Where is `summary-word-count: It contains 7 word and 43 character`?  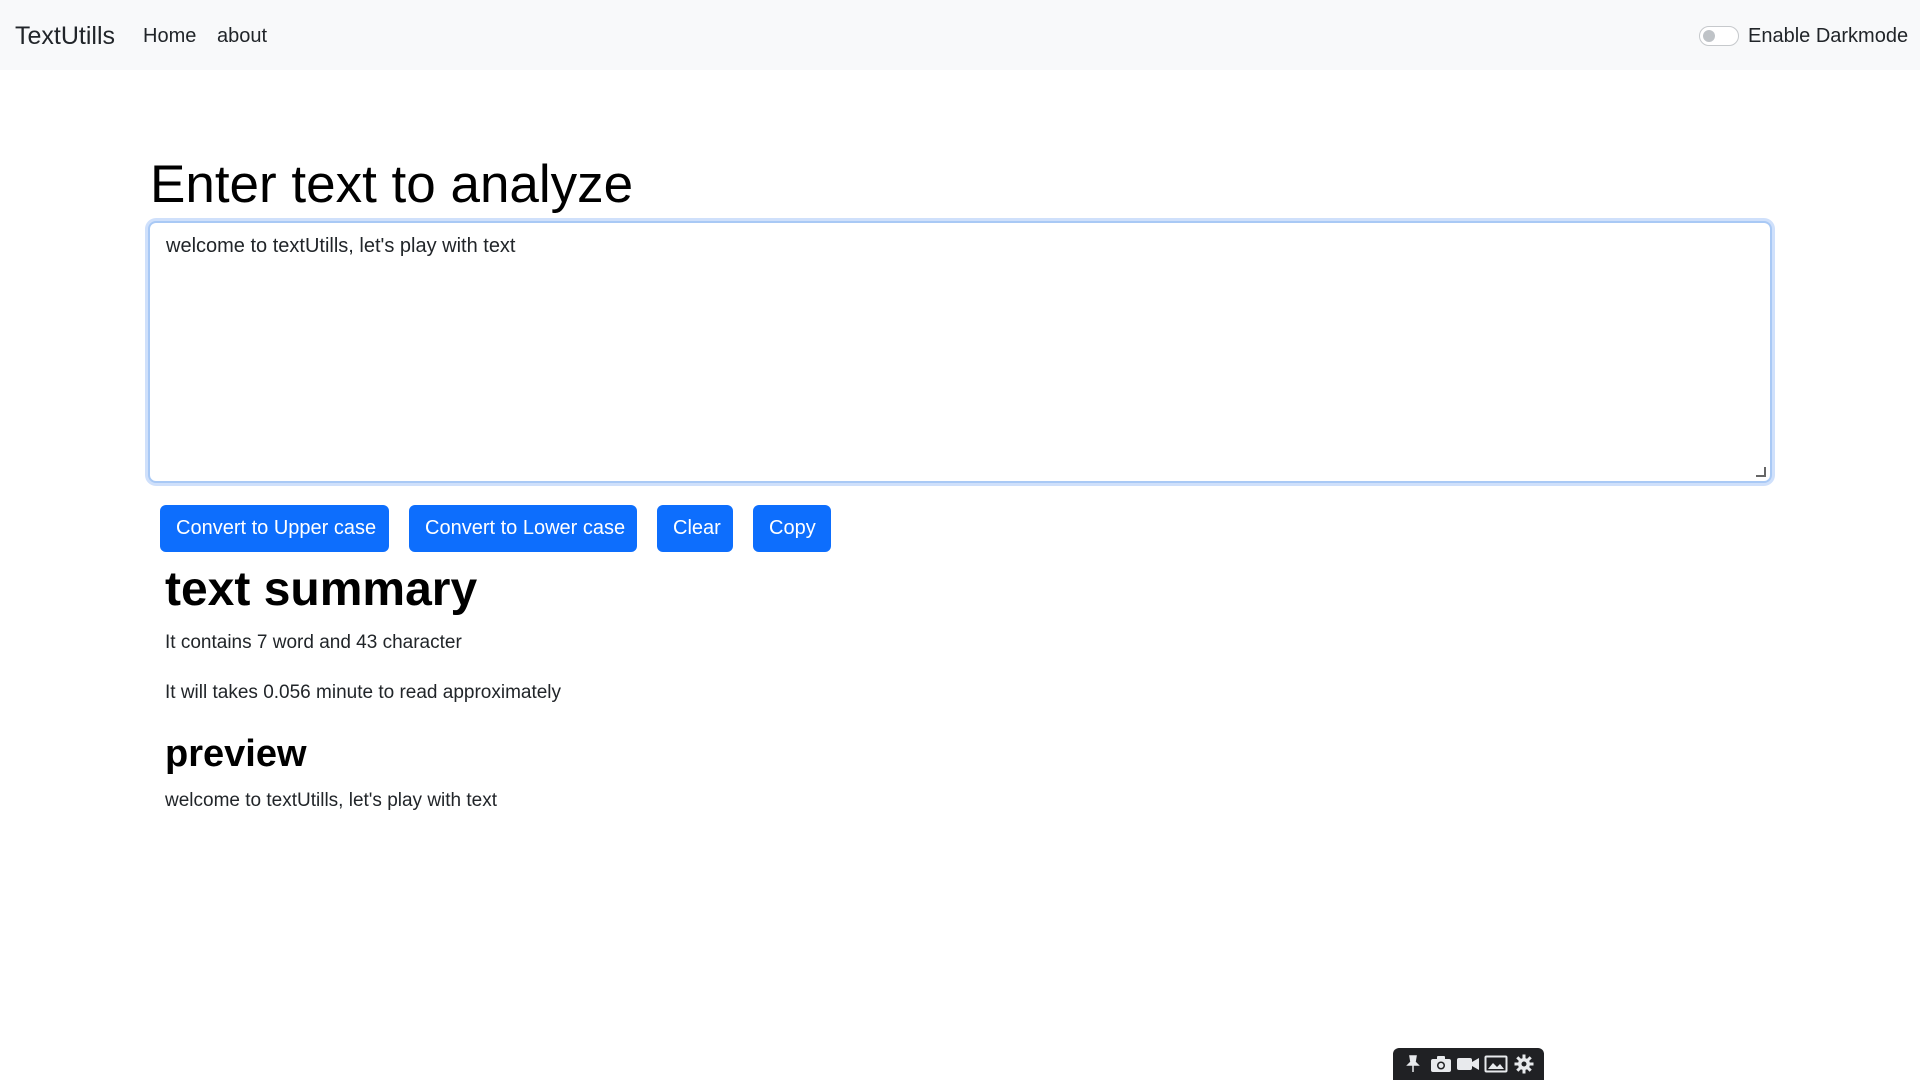 summary-word-count: It contains 7 word and 43 character is located at coordinates (313, 642).